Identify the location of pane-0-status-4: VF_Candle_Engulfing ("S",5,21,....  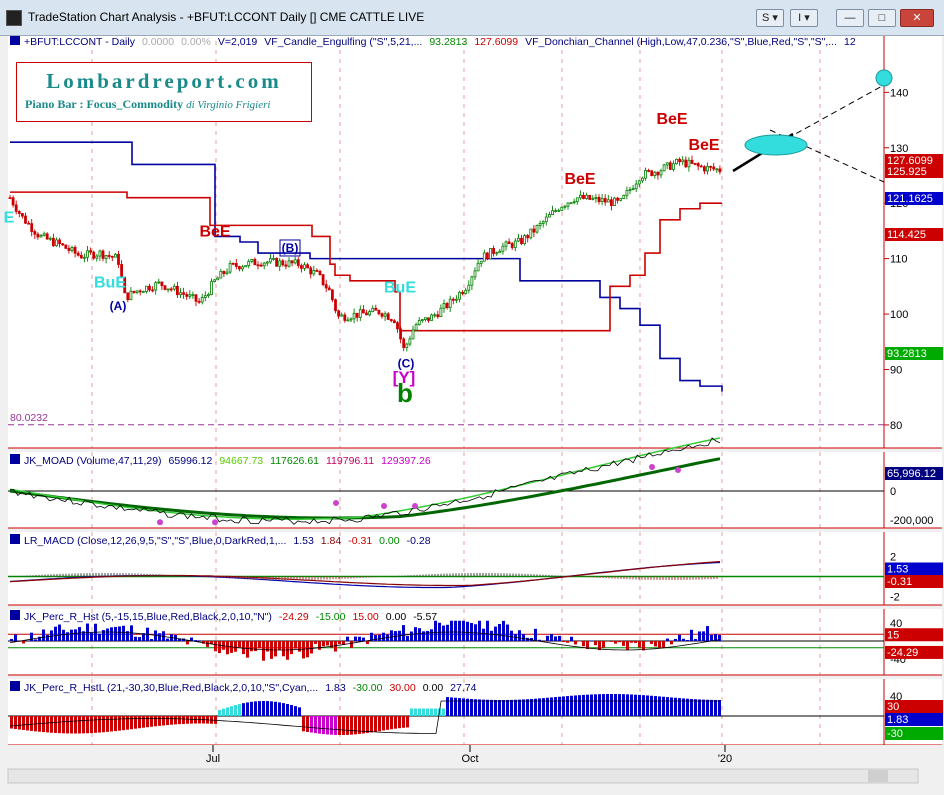
(343, 42).